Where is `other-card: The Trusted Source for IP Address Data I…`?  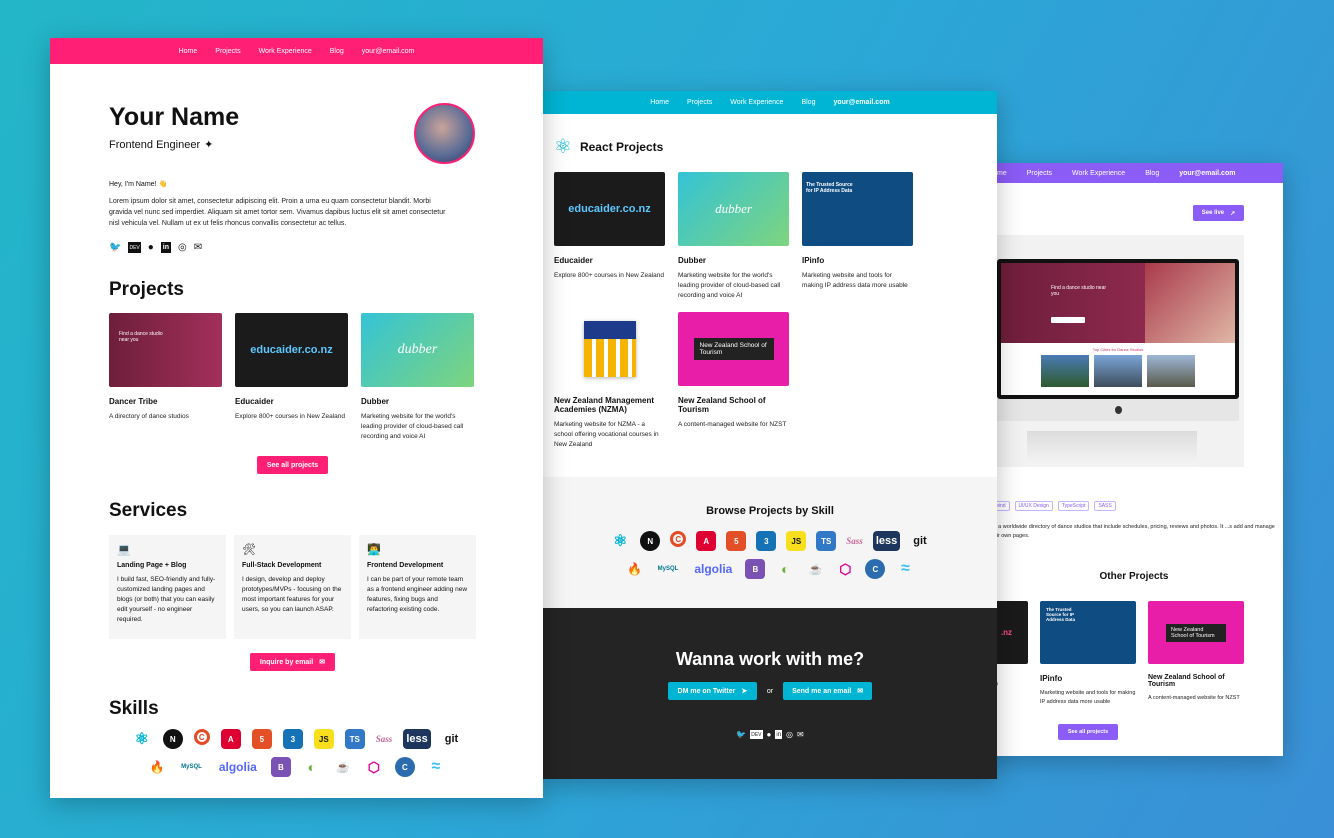
other-card: The Trusted Source for IP Address Data I… is located at coordinates (1088, 654).